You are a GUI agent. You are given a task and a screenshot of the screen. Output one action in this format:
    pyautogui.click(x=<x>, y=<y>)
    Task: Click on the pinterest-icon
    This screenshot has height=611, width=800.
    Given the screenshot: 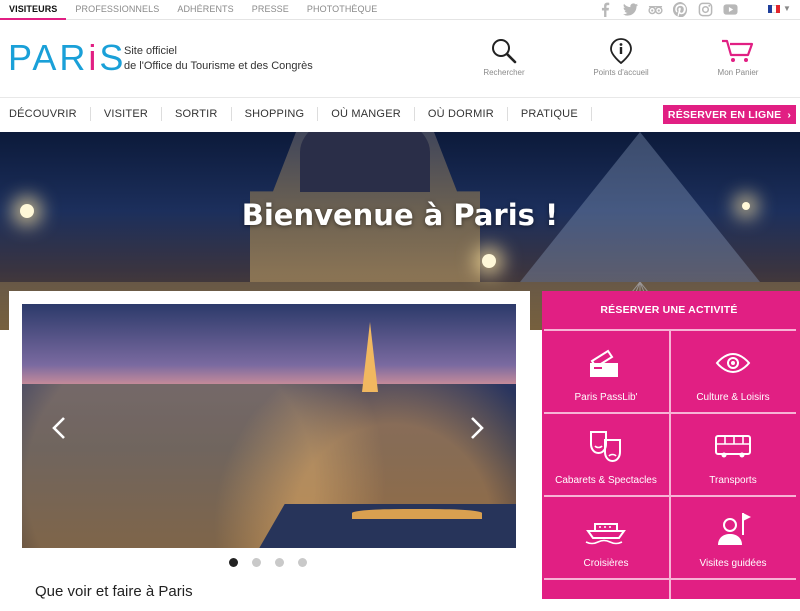 What is the action you would take?
    pyautogui.click(x=680, y=9)
    